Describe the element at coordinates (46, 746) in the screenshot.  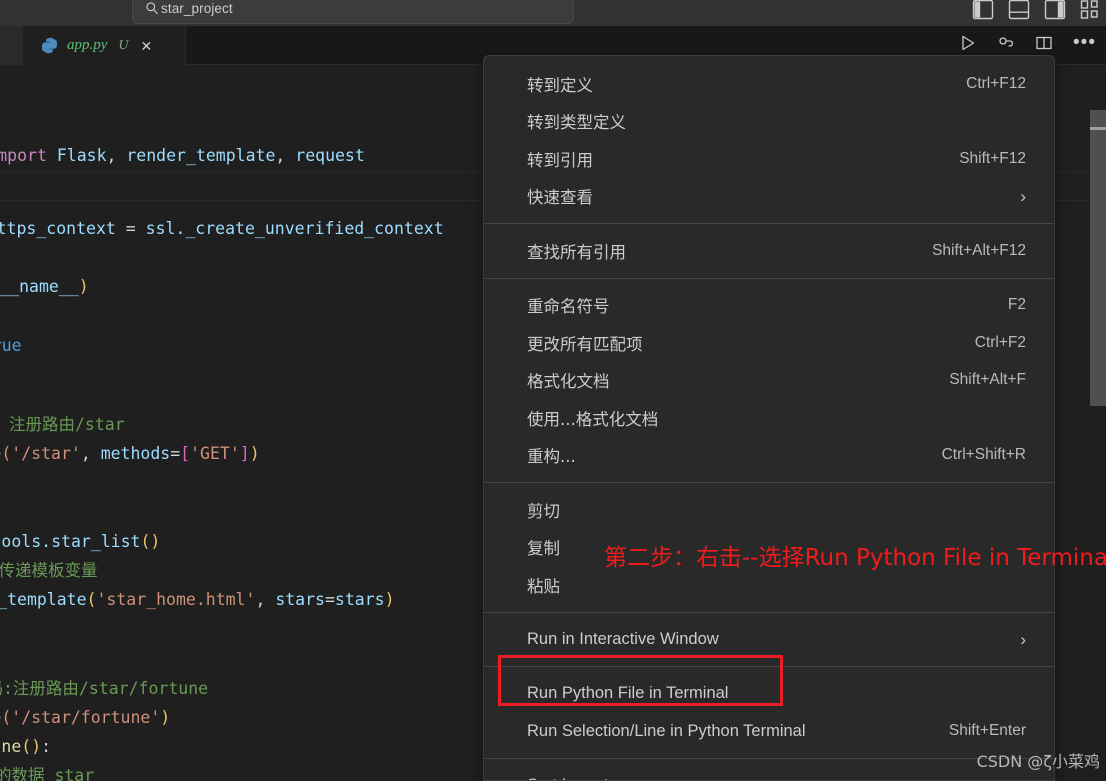
I see `code-token: :` at that location.